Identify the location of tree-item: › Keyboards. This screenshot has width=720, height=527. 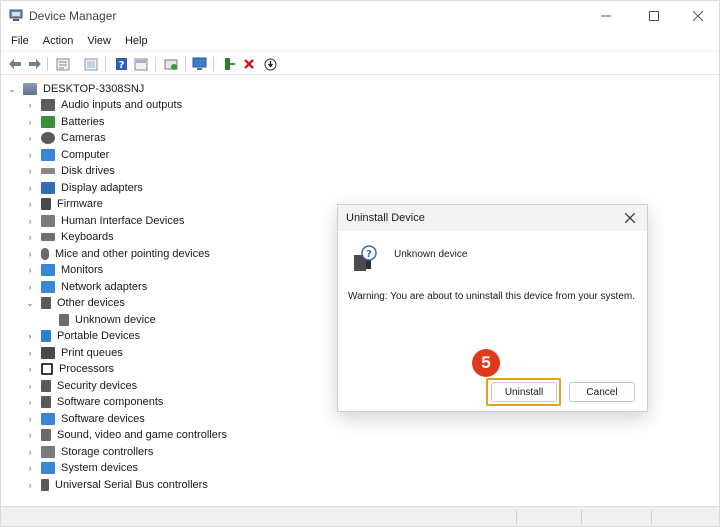
(69, 237).